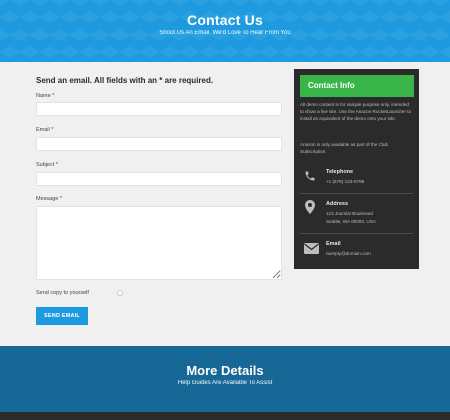 This screenshot has width=450, height=420. What do you see at coordinates (349, 213) in the screenshot?
I see `address-line-1: 123 Joomla! Boulevard` at bounding box center [349, 213].